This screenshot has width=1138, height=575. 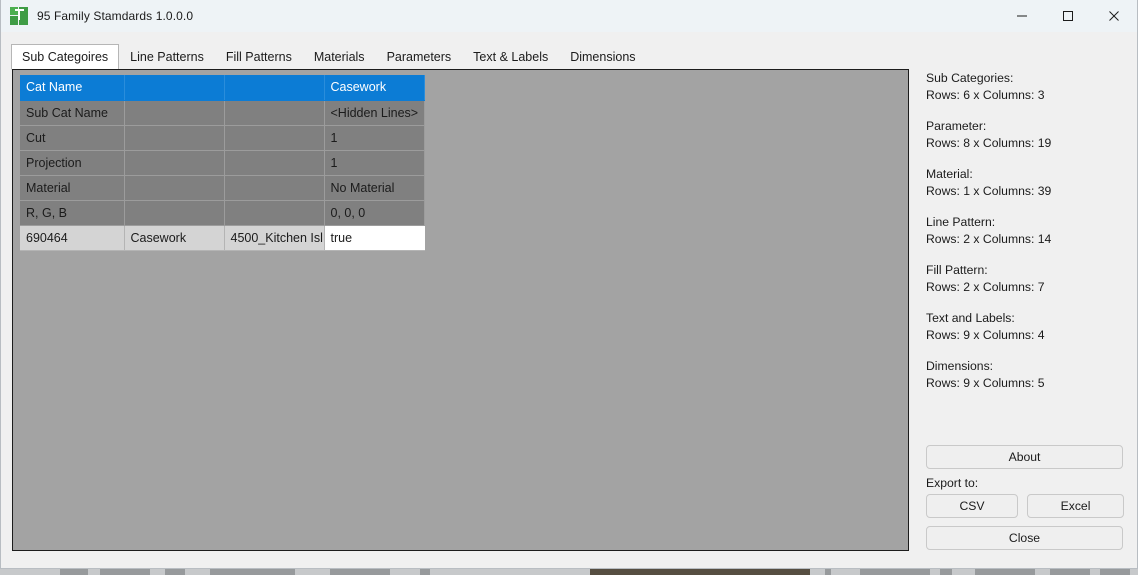 What do you see at coordinates (72, 213) in the screenshot?
I see `grid-cell: R, G, B` at bounding box center [72, 213].